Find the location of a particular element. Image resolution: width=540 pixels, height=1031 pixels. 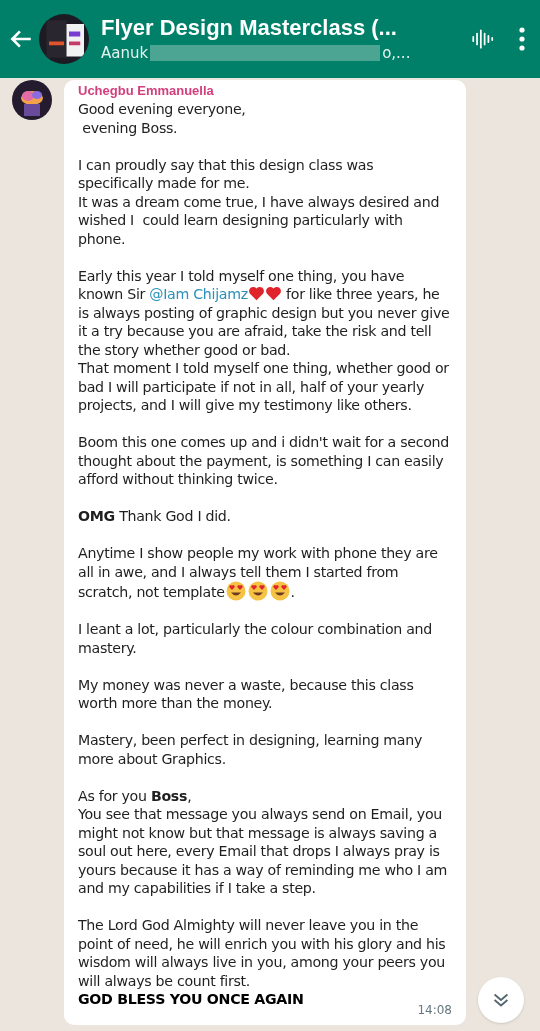

group-avatar is located at coordinates (64, 39).